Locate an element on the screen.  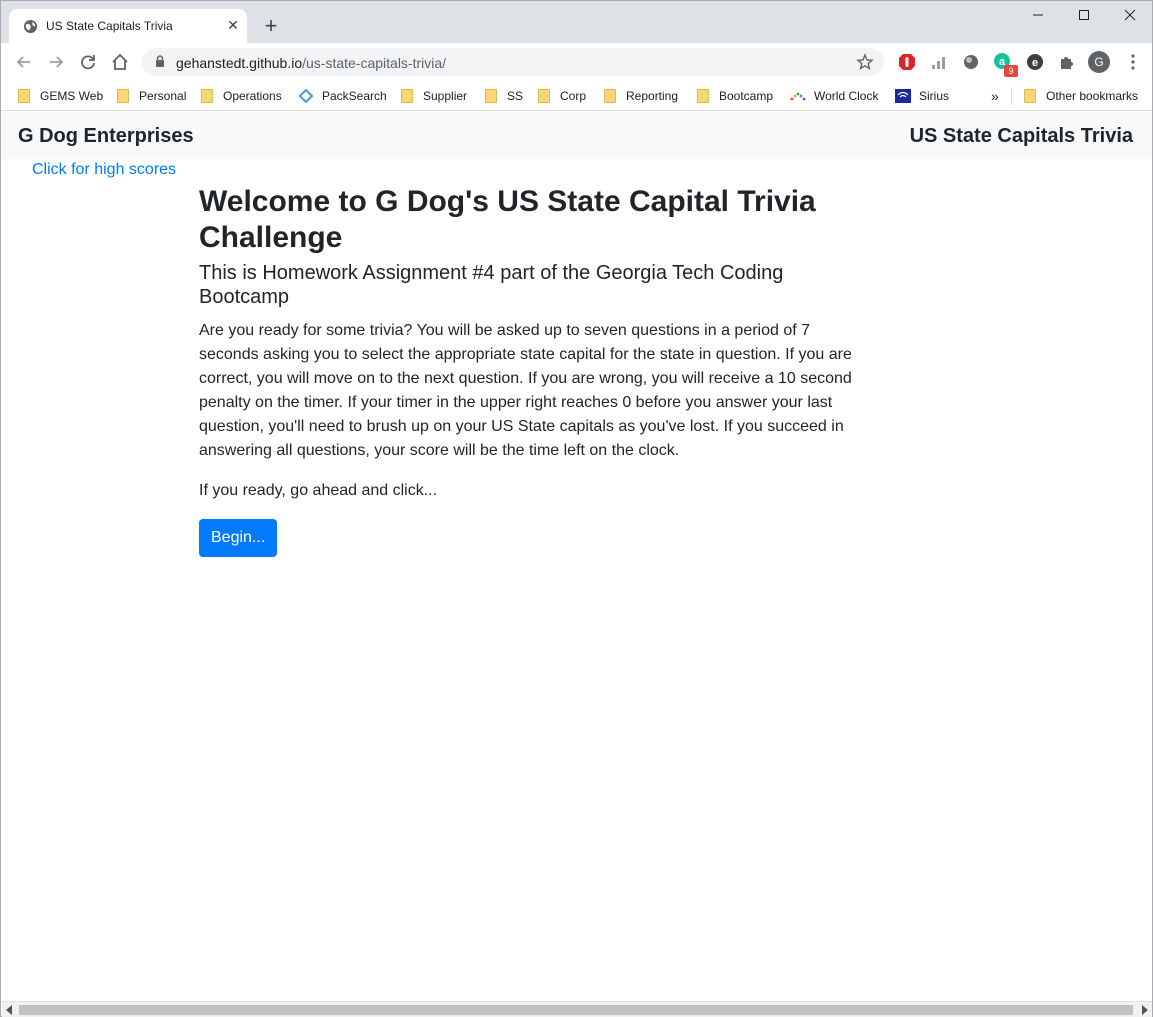
maximize-button is located at coordinates (1084, 18).